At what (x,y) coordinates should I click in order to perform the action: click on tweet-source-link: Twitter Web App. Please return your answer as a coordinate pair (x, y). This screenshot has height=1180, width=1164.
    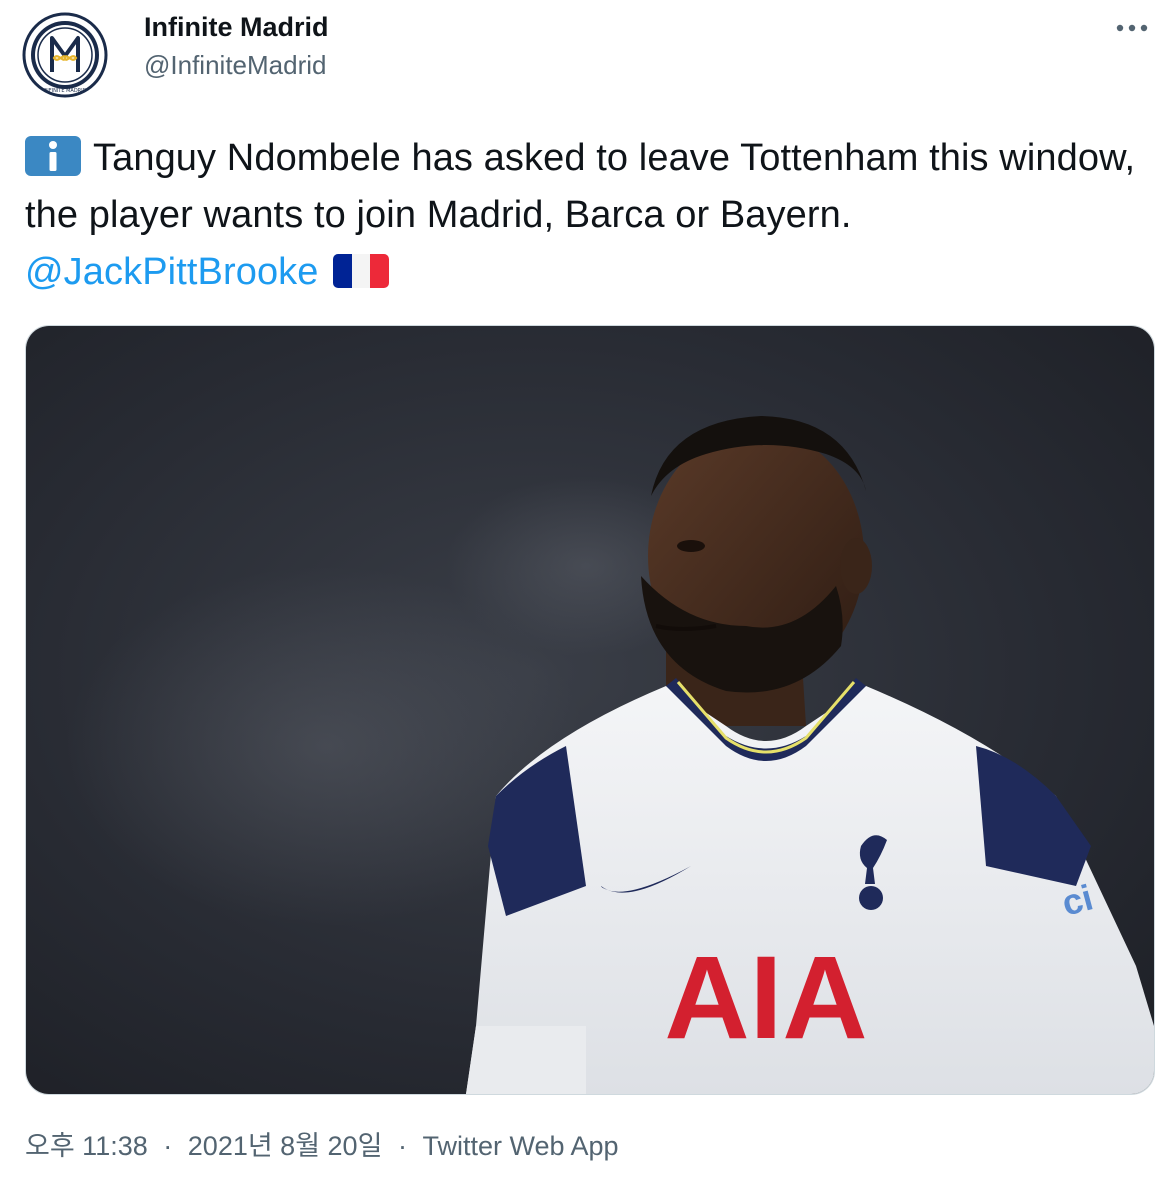
    Looking at the image, I should click on (520, 1146).